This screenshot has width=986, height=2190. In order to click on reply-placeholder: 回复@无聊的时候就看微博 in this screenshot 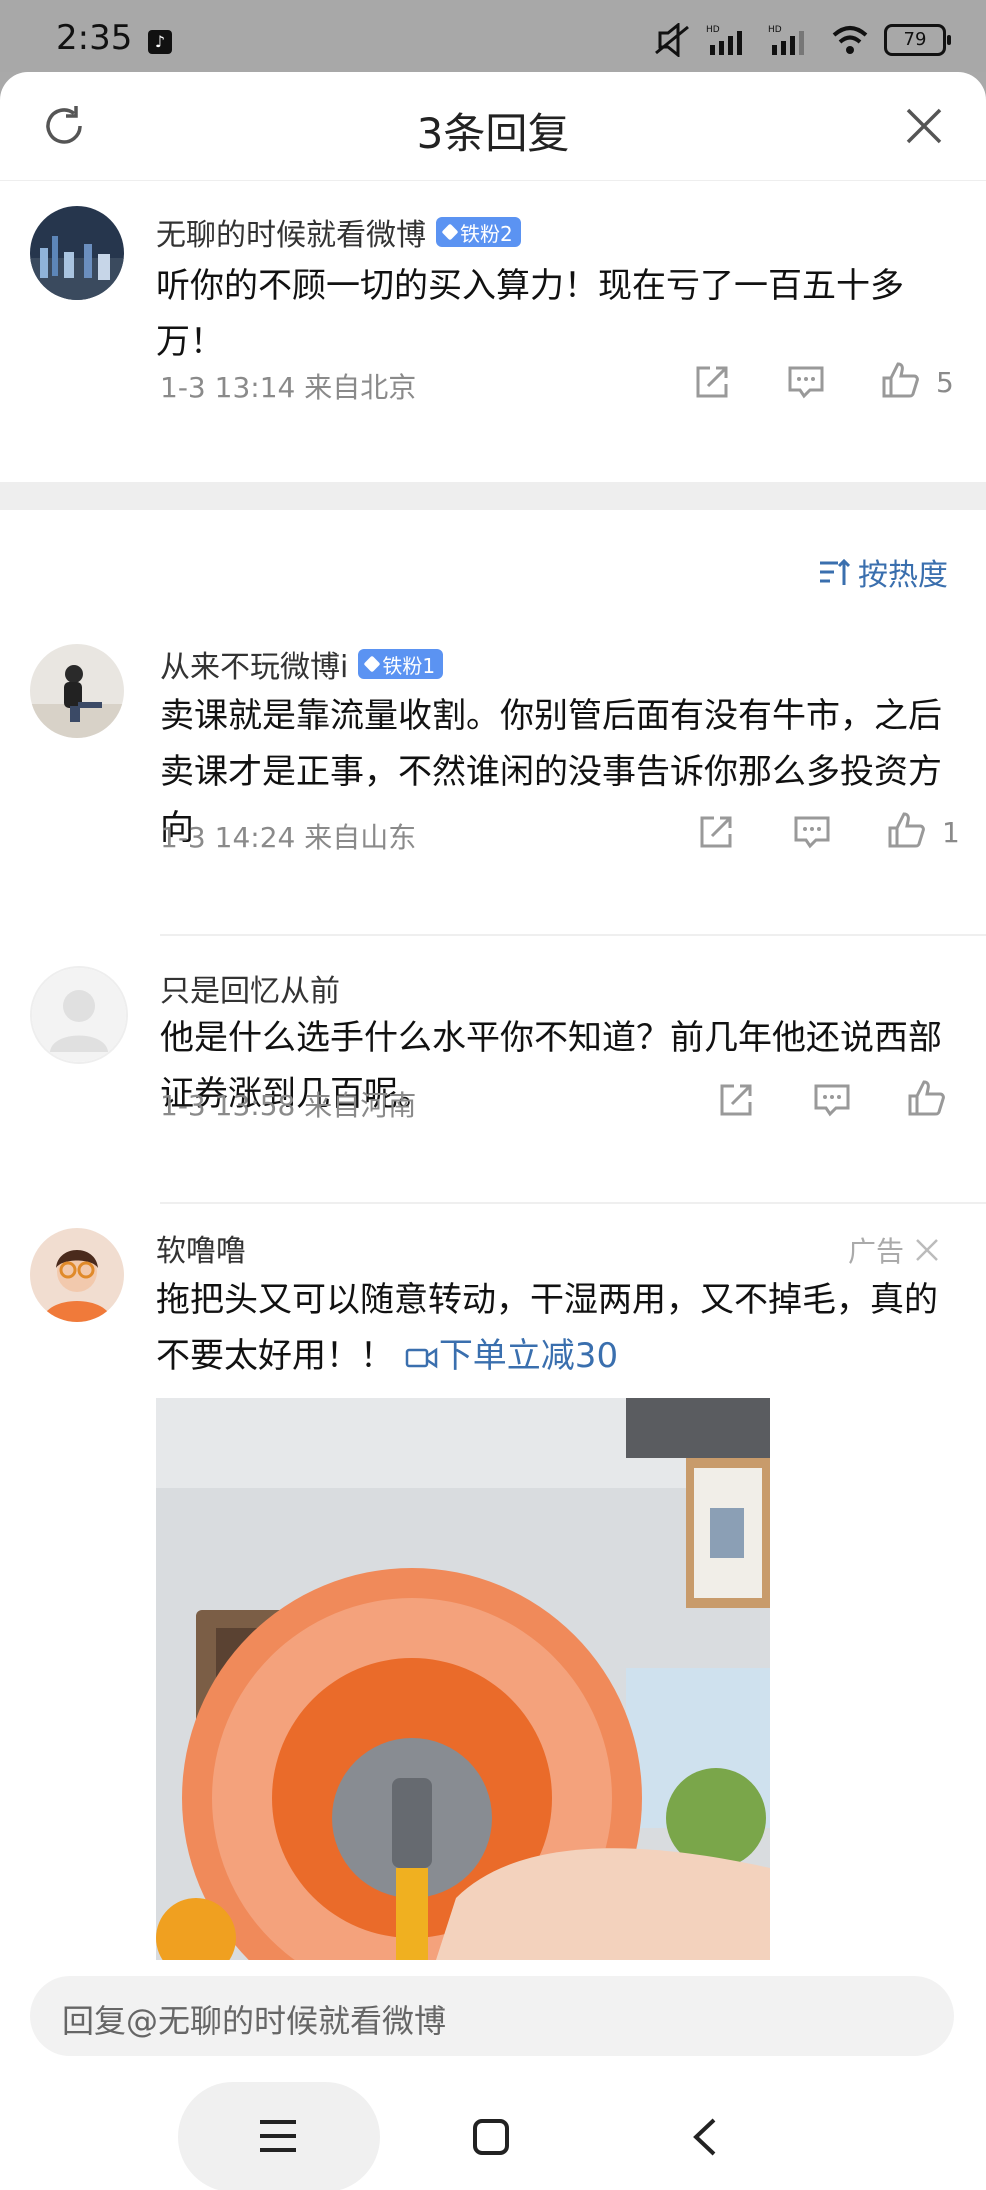, I will do `click(254, 2021)`.